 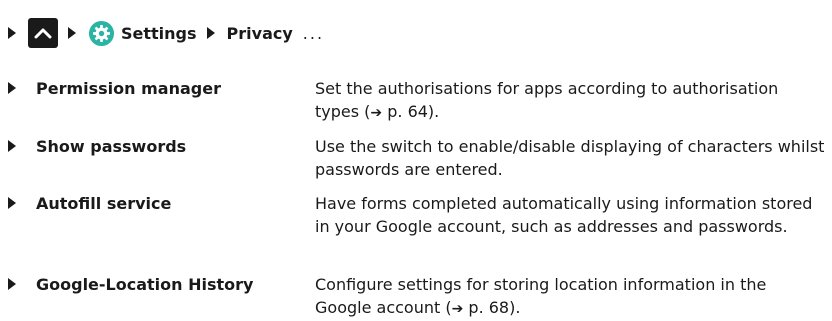 I want to click on app-drawer-icon, so click(x=43, y=33).